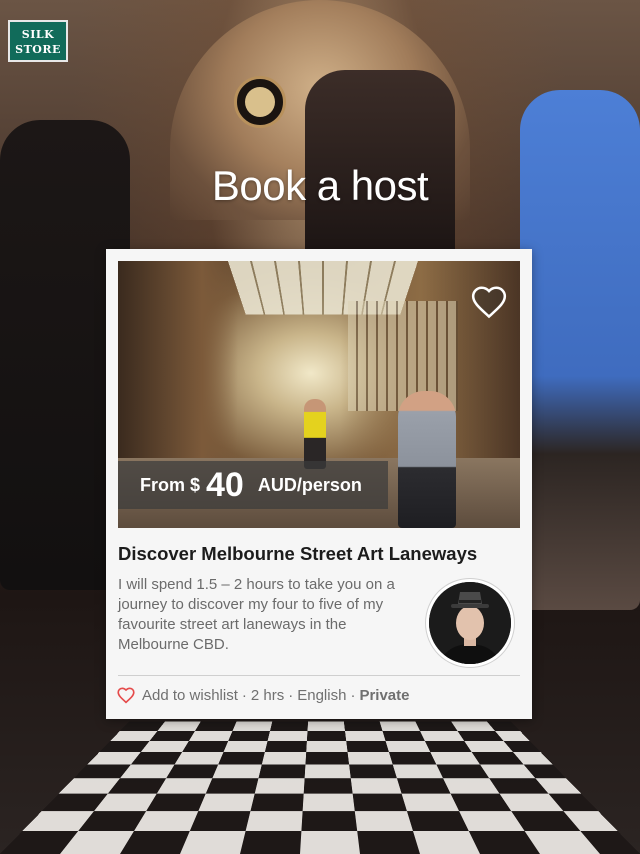 Image resolution: width=640 pixels, height=854 pixels. I want to click on host-avatar, so click(470, 623).